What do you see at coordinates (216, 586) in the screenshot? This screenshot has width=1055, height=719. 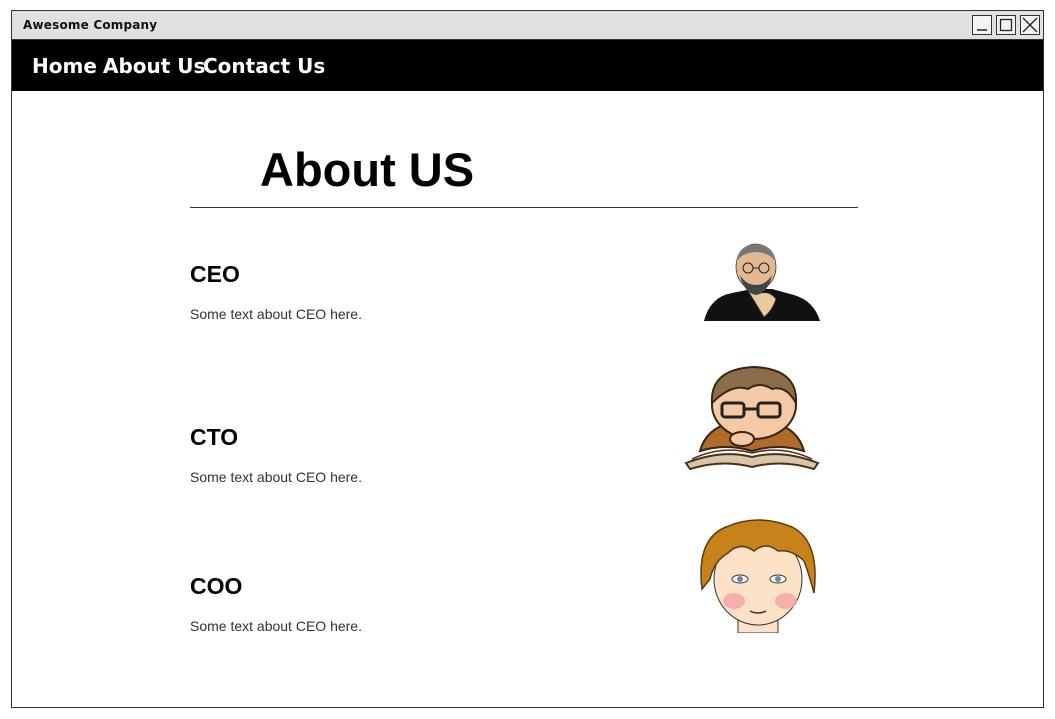 I see `coo-title: COO` at bounding box center [216, 586].